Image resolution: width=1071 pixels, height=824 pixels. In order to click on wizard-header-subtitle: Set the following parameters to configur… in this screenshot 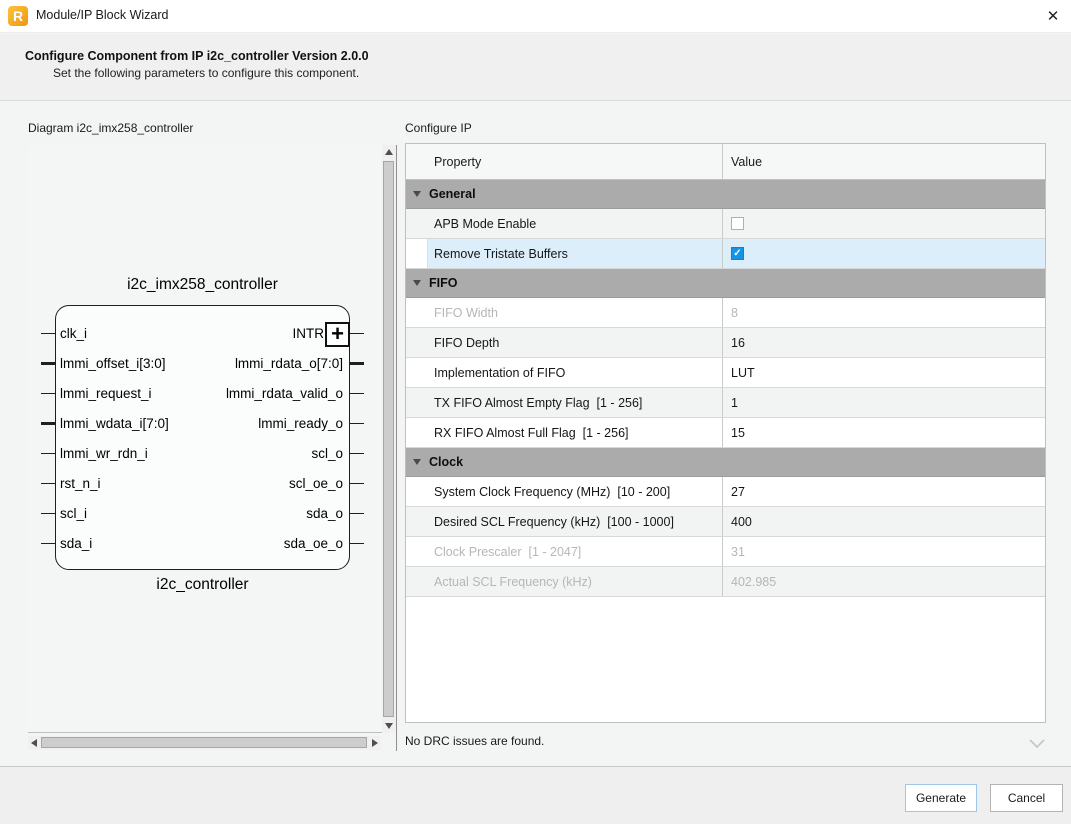, I will do `click(206, 73)`.